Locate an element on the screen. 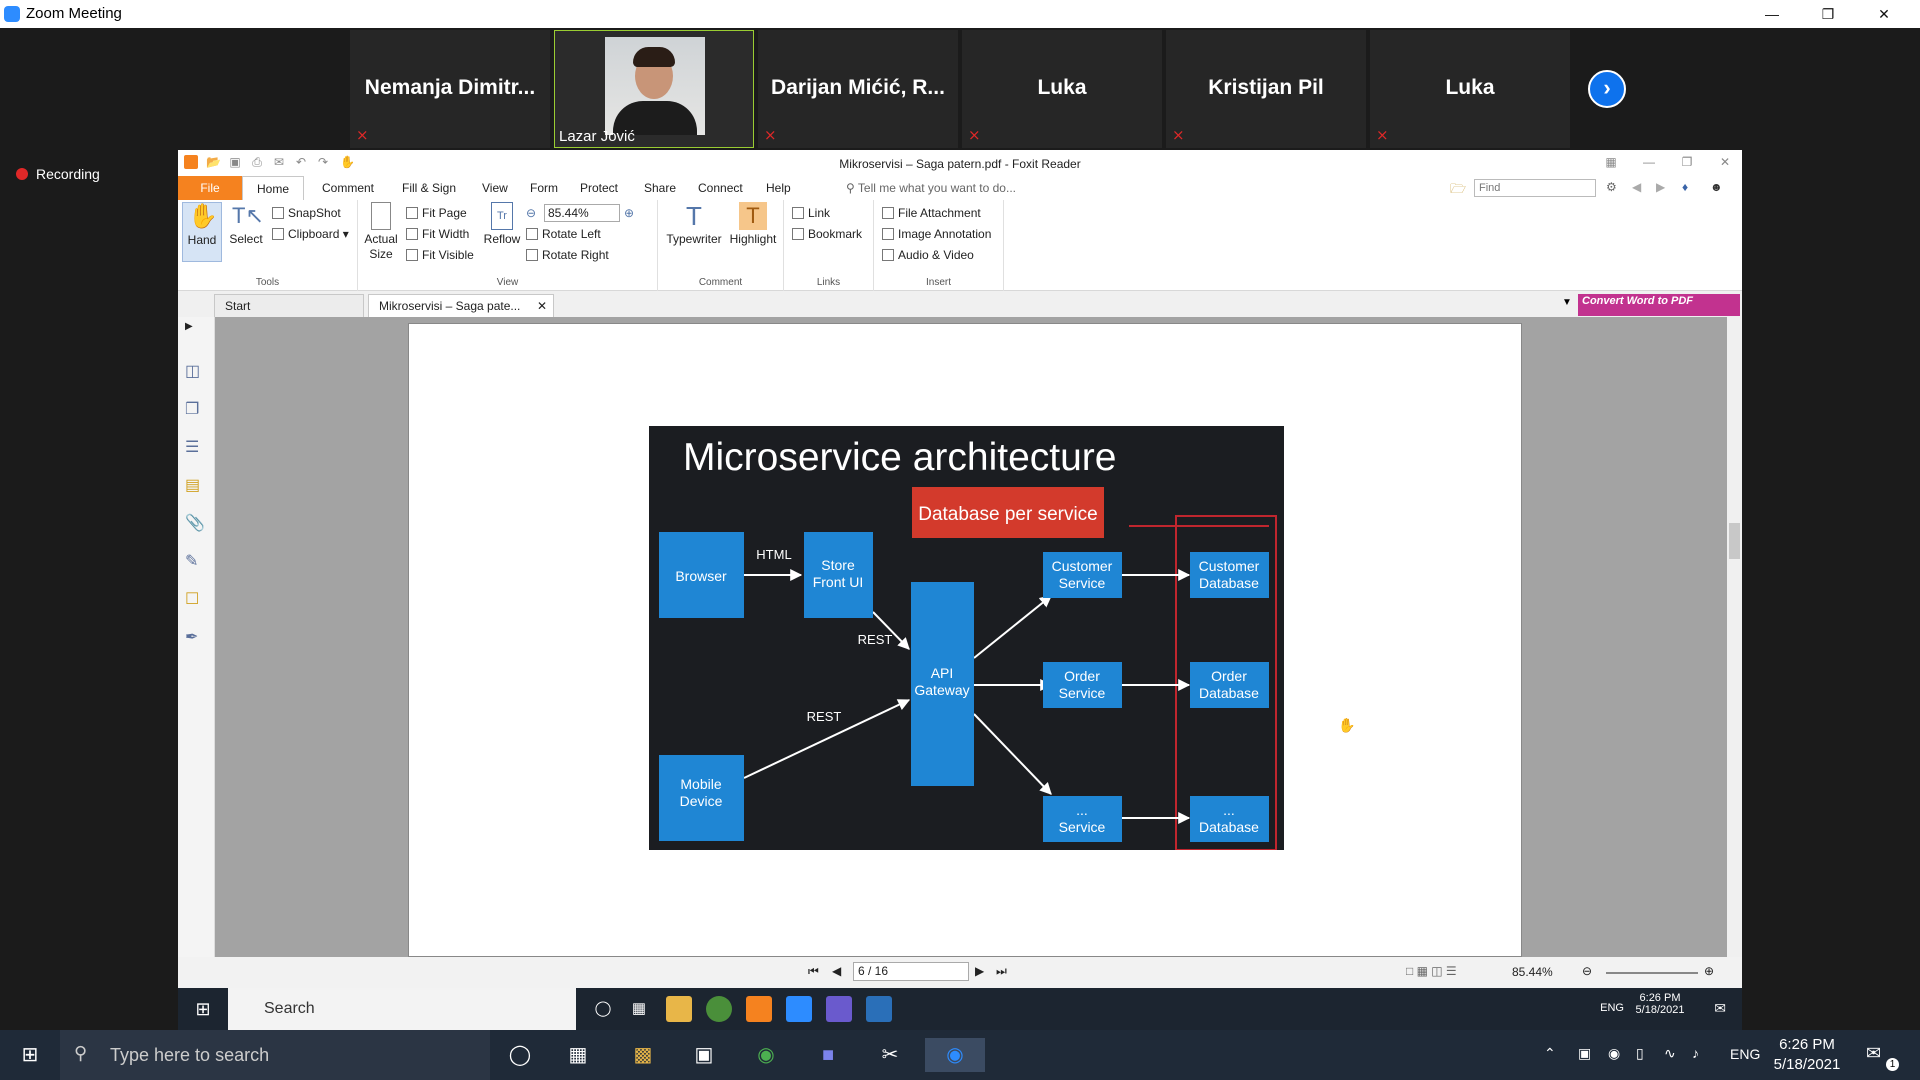 The height and width of the screenshot is (1080, 1920). scroll-thumb is located at coordinates (1734, 541).